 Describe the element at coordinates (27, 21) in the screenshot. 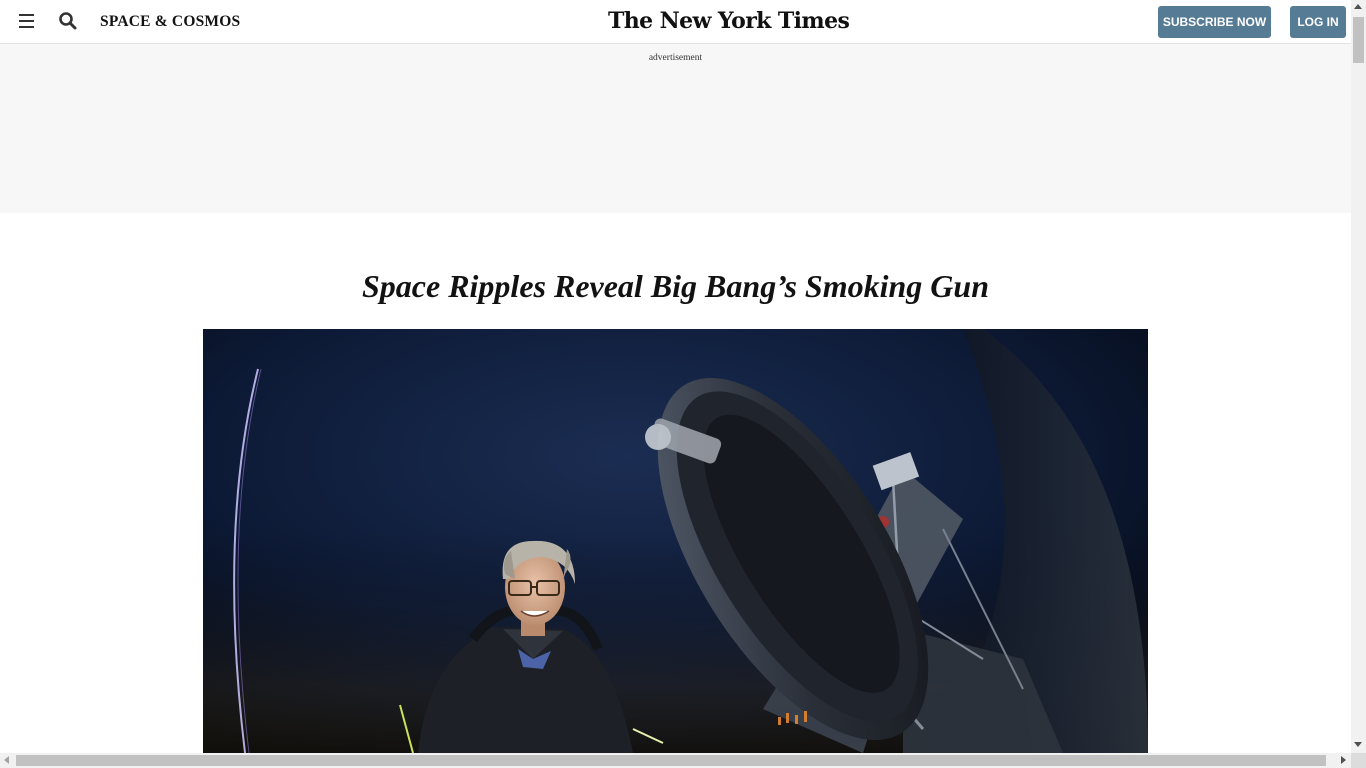

I see `hamburger-menu-icon` at that location.